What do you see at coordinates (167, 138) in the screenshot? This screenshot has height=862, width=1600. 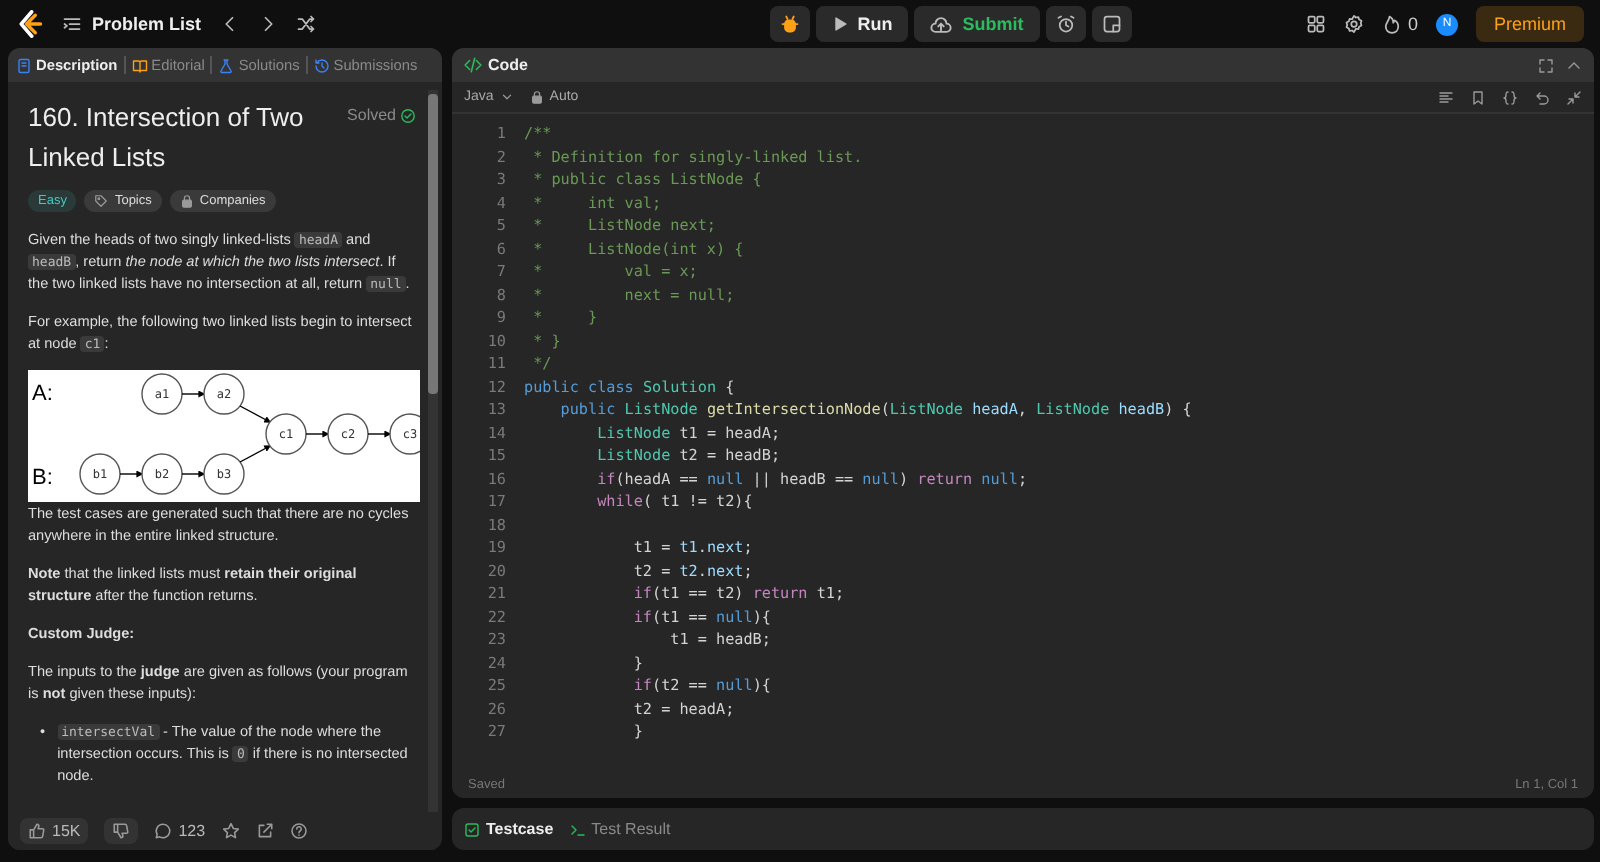 I see `problem-title: 160. Intersection of Two Linked Lists` at bounding box center [167, 138].